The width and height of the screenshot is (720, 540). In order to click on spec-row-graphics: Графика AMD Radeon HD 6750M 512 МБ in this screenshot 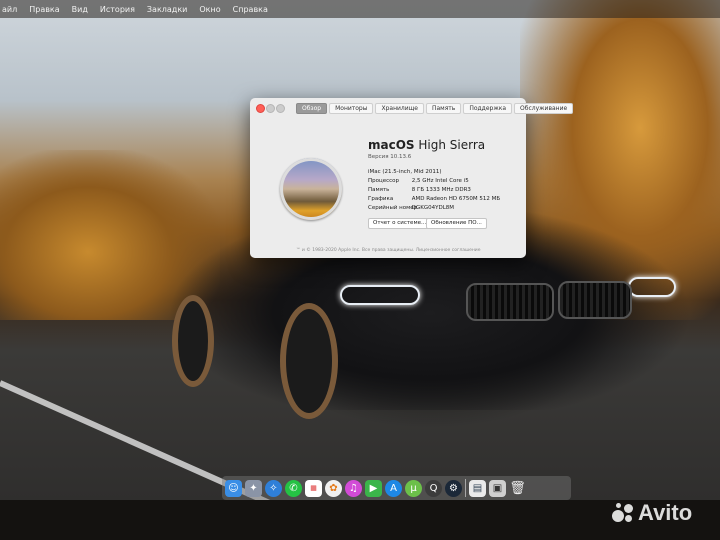, I will do `click(434, 199)`.